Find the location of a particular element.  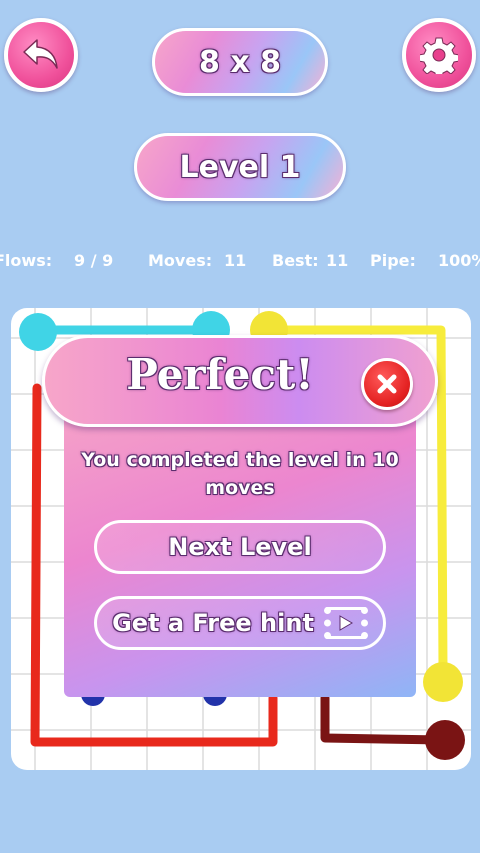

level-badge: Level 1 is located at coordinates (240, 167).